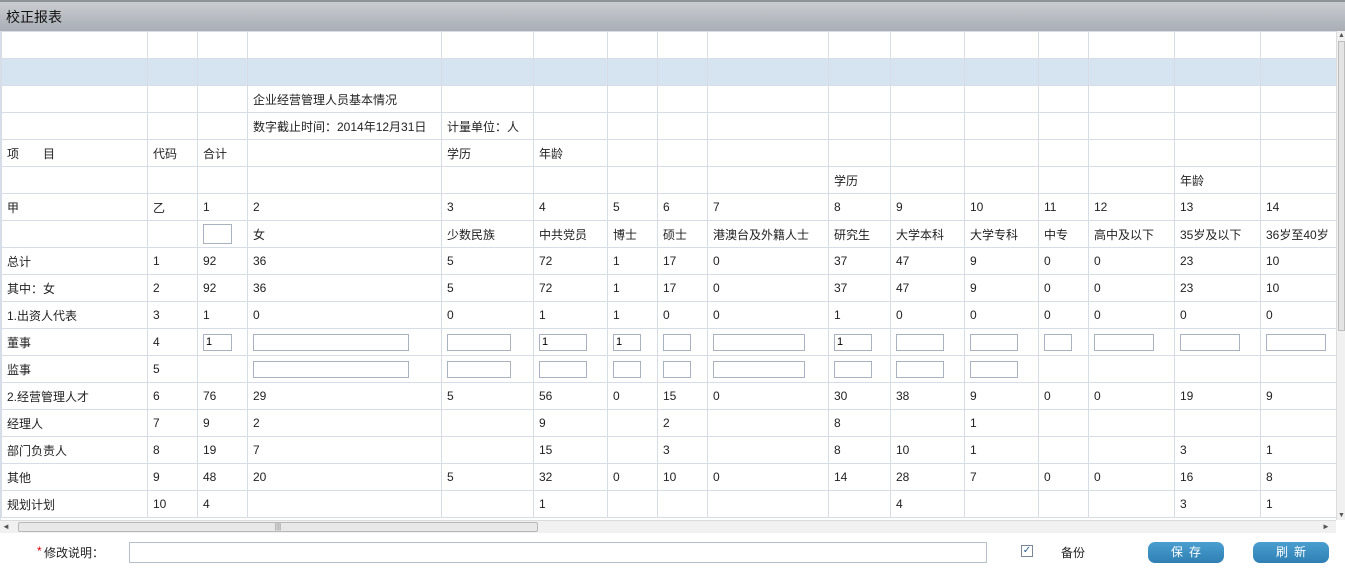  Describe the element at coordinates (74, 369) in the screenshot. I see `row-label: 监事` at that location.